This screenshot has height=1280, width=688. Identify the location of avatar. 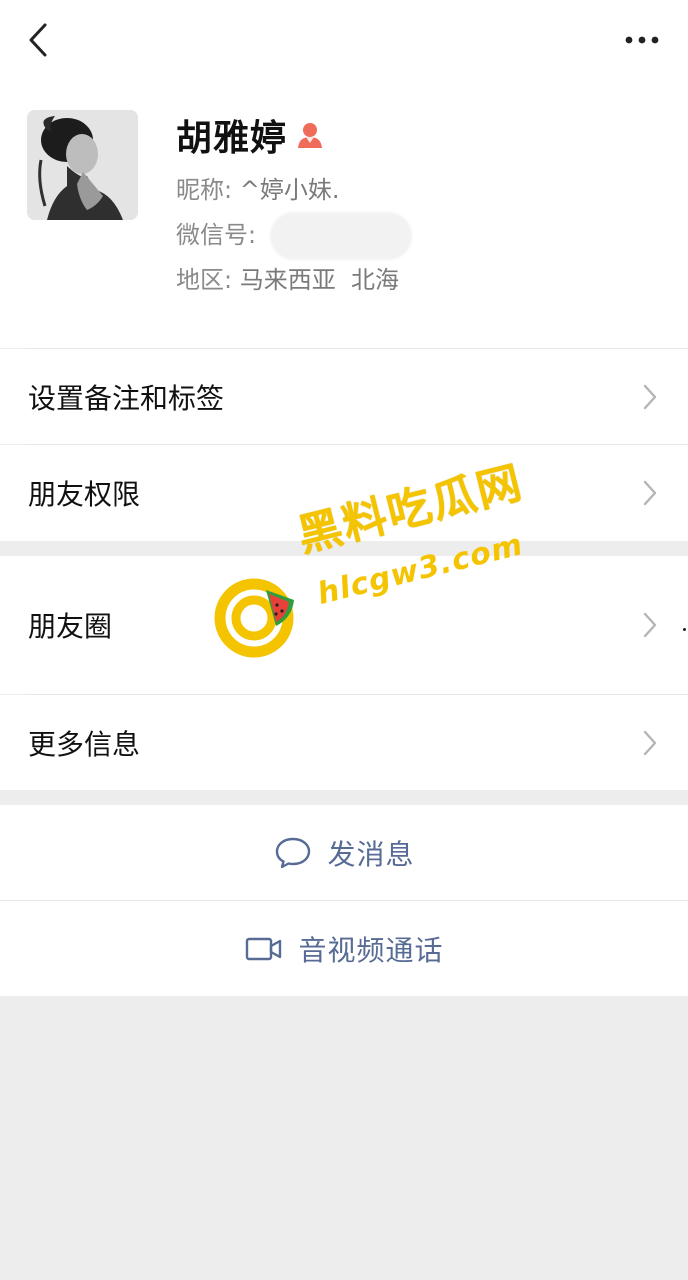
(82, 165).